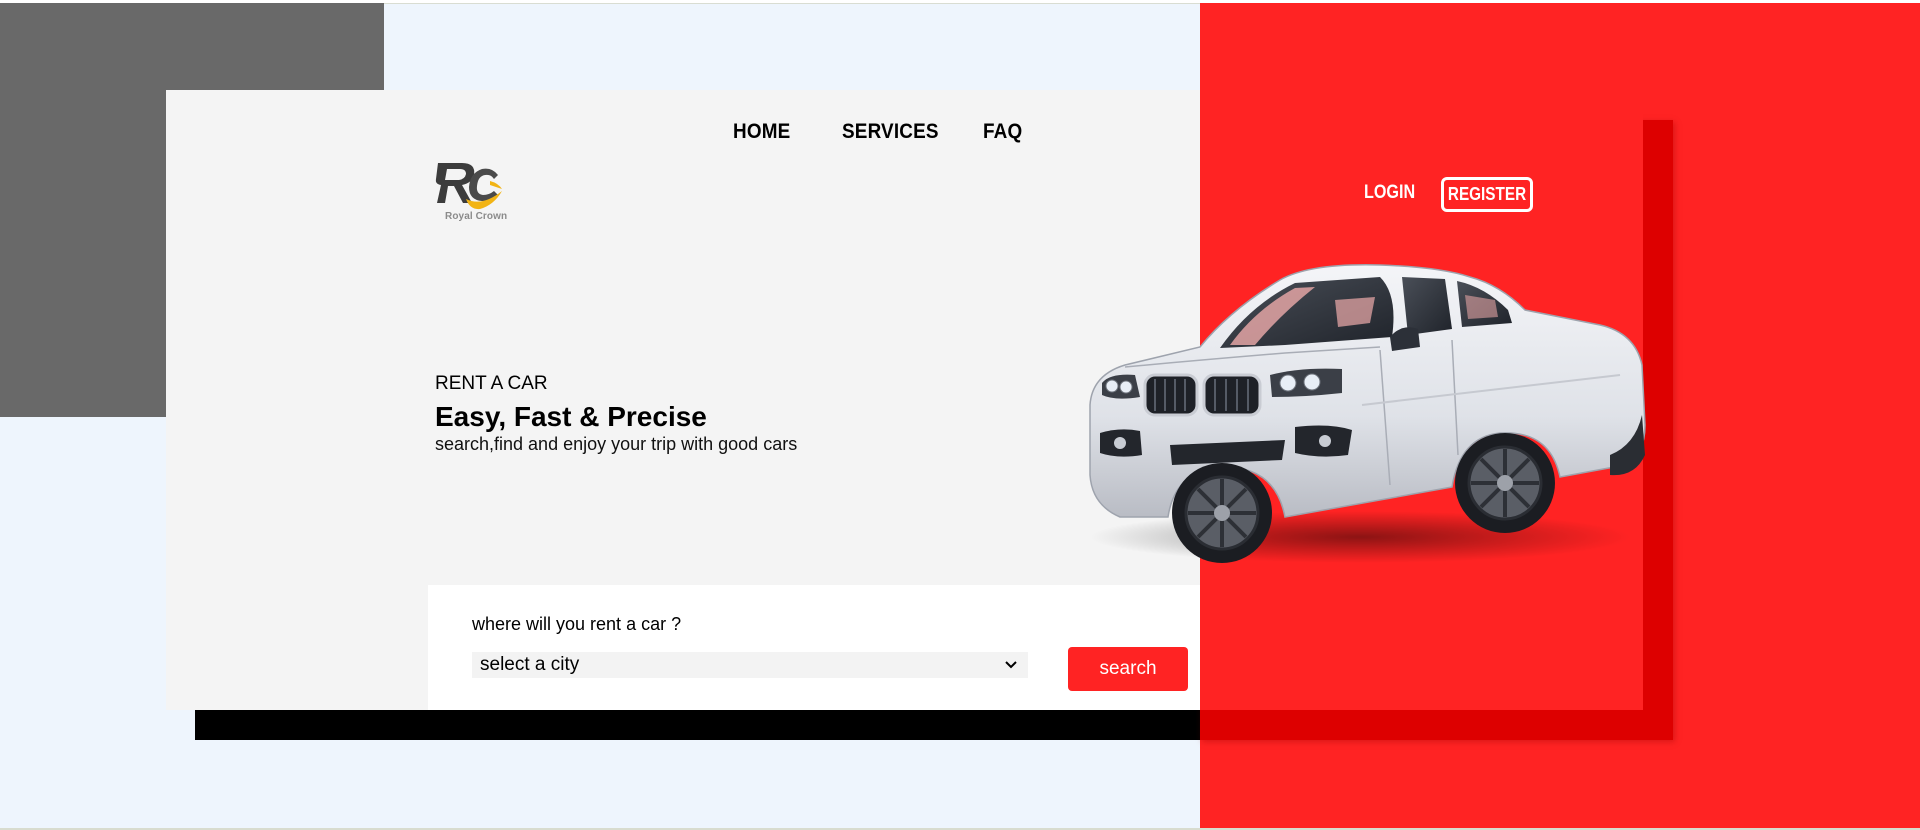 The image size is (1920, 830). What do you see at coordinates (476, 216) in the screenshot?
I see `brand-name: Royal Crown` at bounding box center [476, 216].